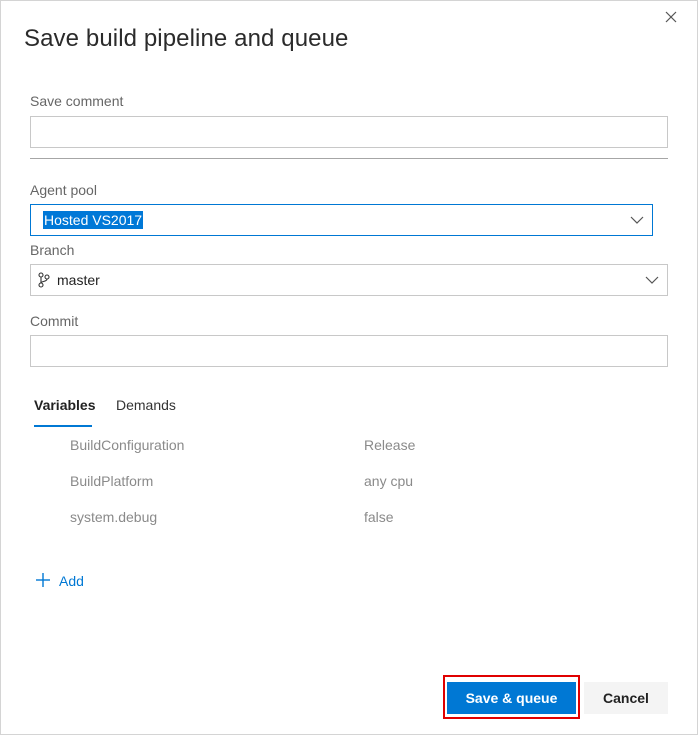 This screenshot has height=735, width=698. I want to click on variable-value: any cpu, so click(388, 481).